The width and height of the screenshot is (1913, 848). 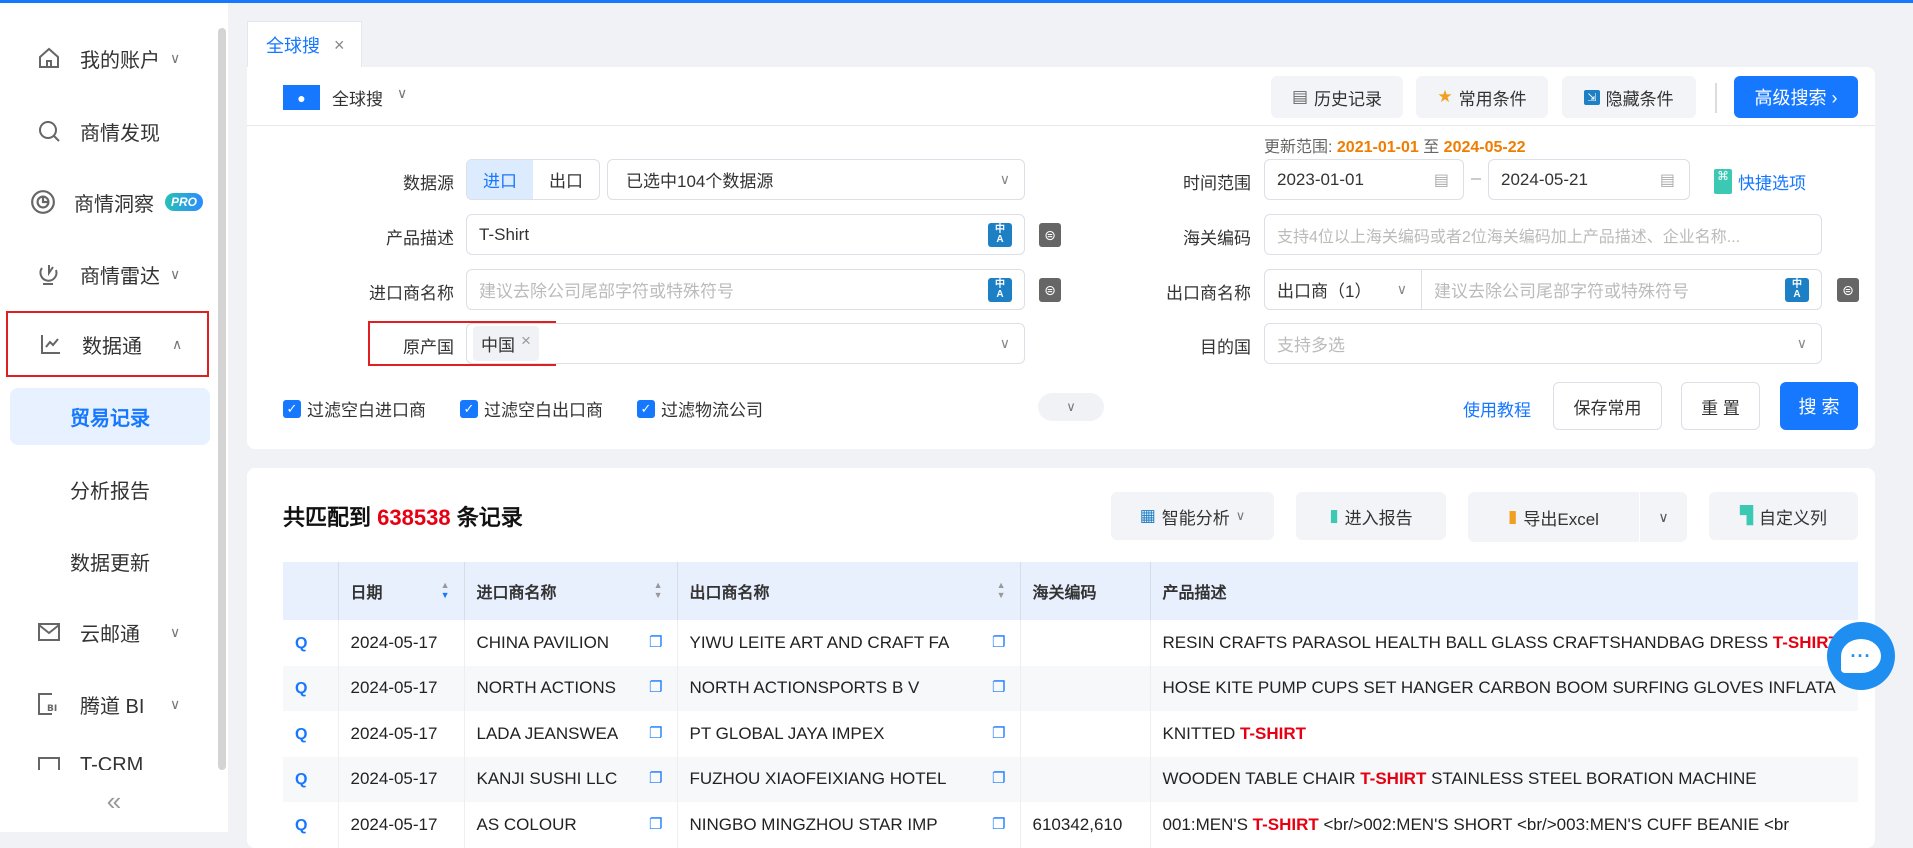 What do you see at coordinates (110, 561) in the screenshot?
I see `sidebar-sub-data-update: 数据更新` at bounding box center [110, 561].